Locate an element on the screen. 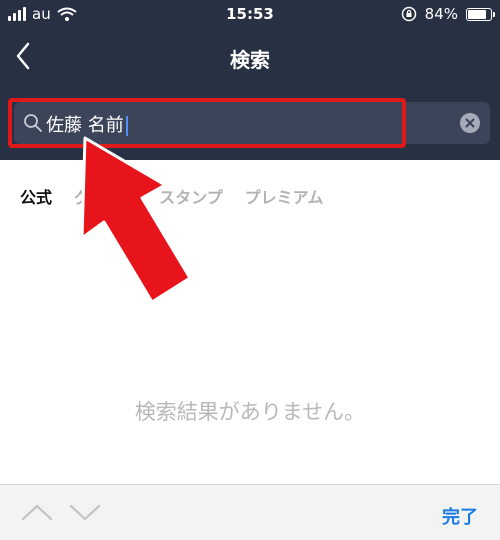  clear-icon is located at coordinates (470, 123).